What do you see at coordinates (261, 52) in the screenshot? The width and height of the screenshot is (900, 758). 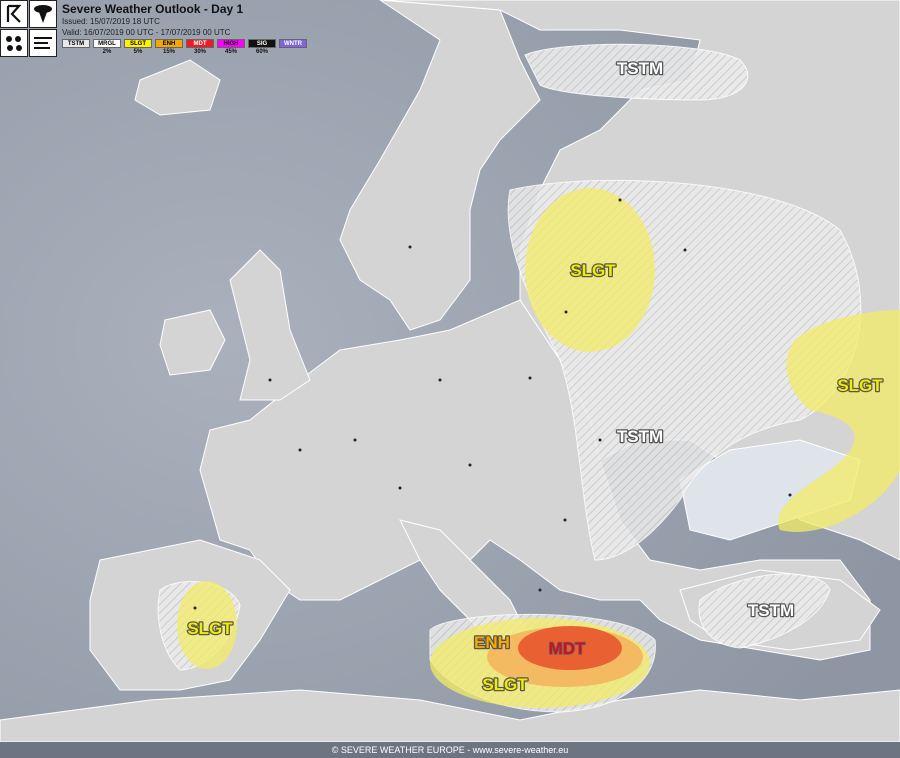 I see `legend-pct: 60%` at bounding box center [261, 52].